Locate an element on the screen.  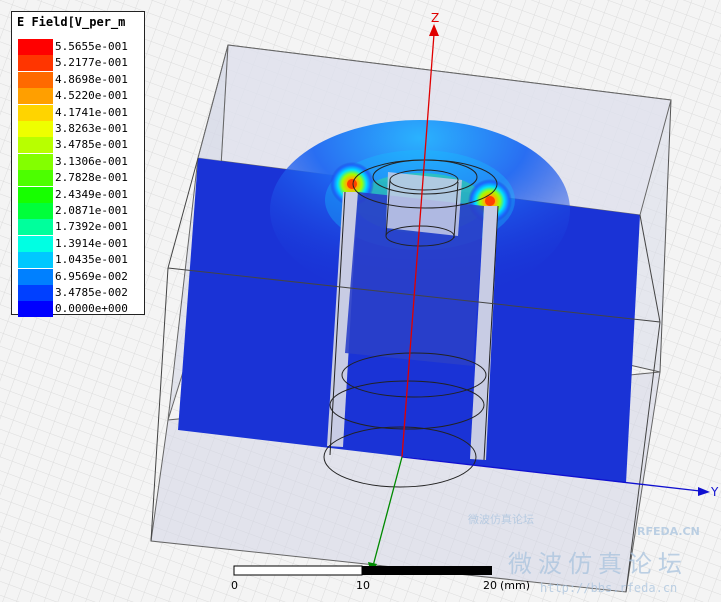
scale-tick-10: 10 is located at coordinates (363, 585).